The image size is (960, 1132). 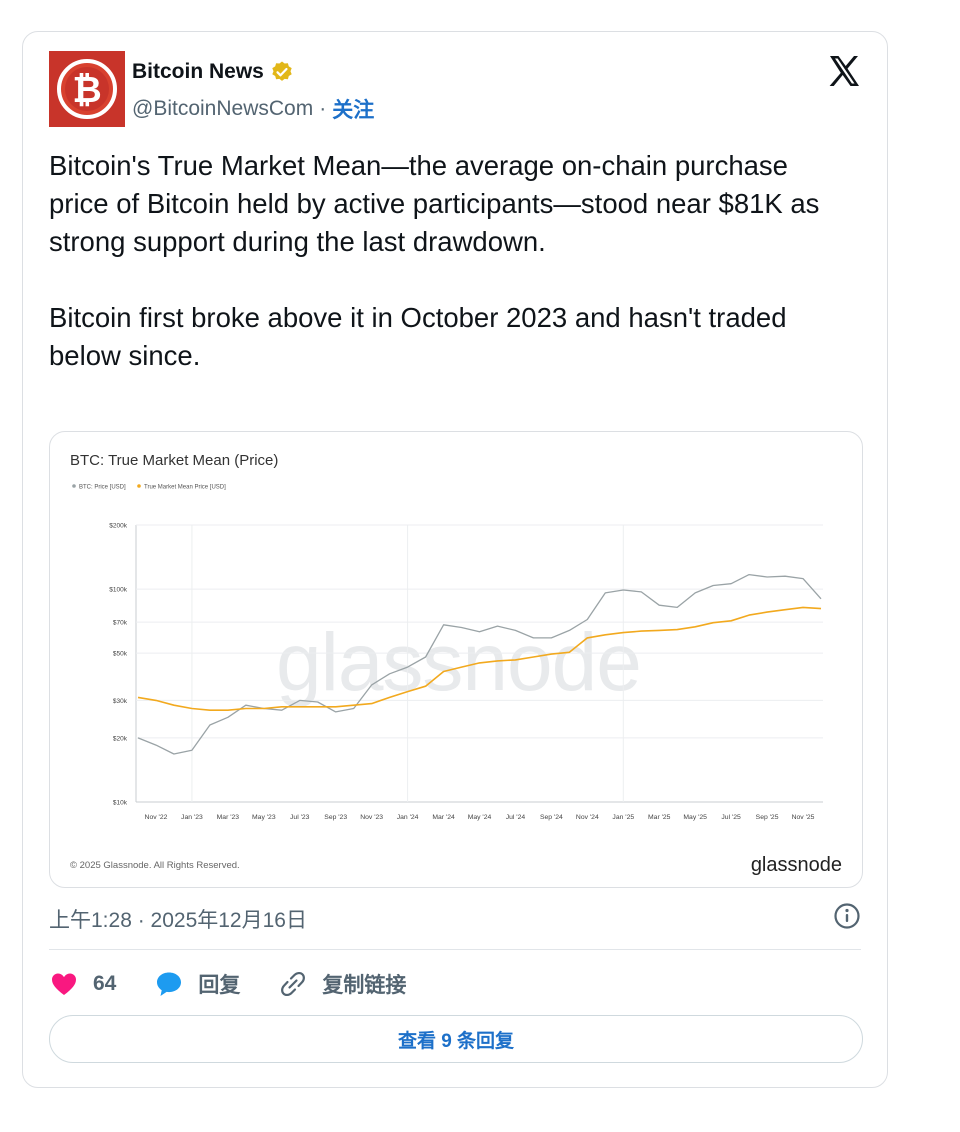 I want to click on author-name: Bitcoin News, so click(x=198, y=72).